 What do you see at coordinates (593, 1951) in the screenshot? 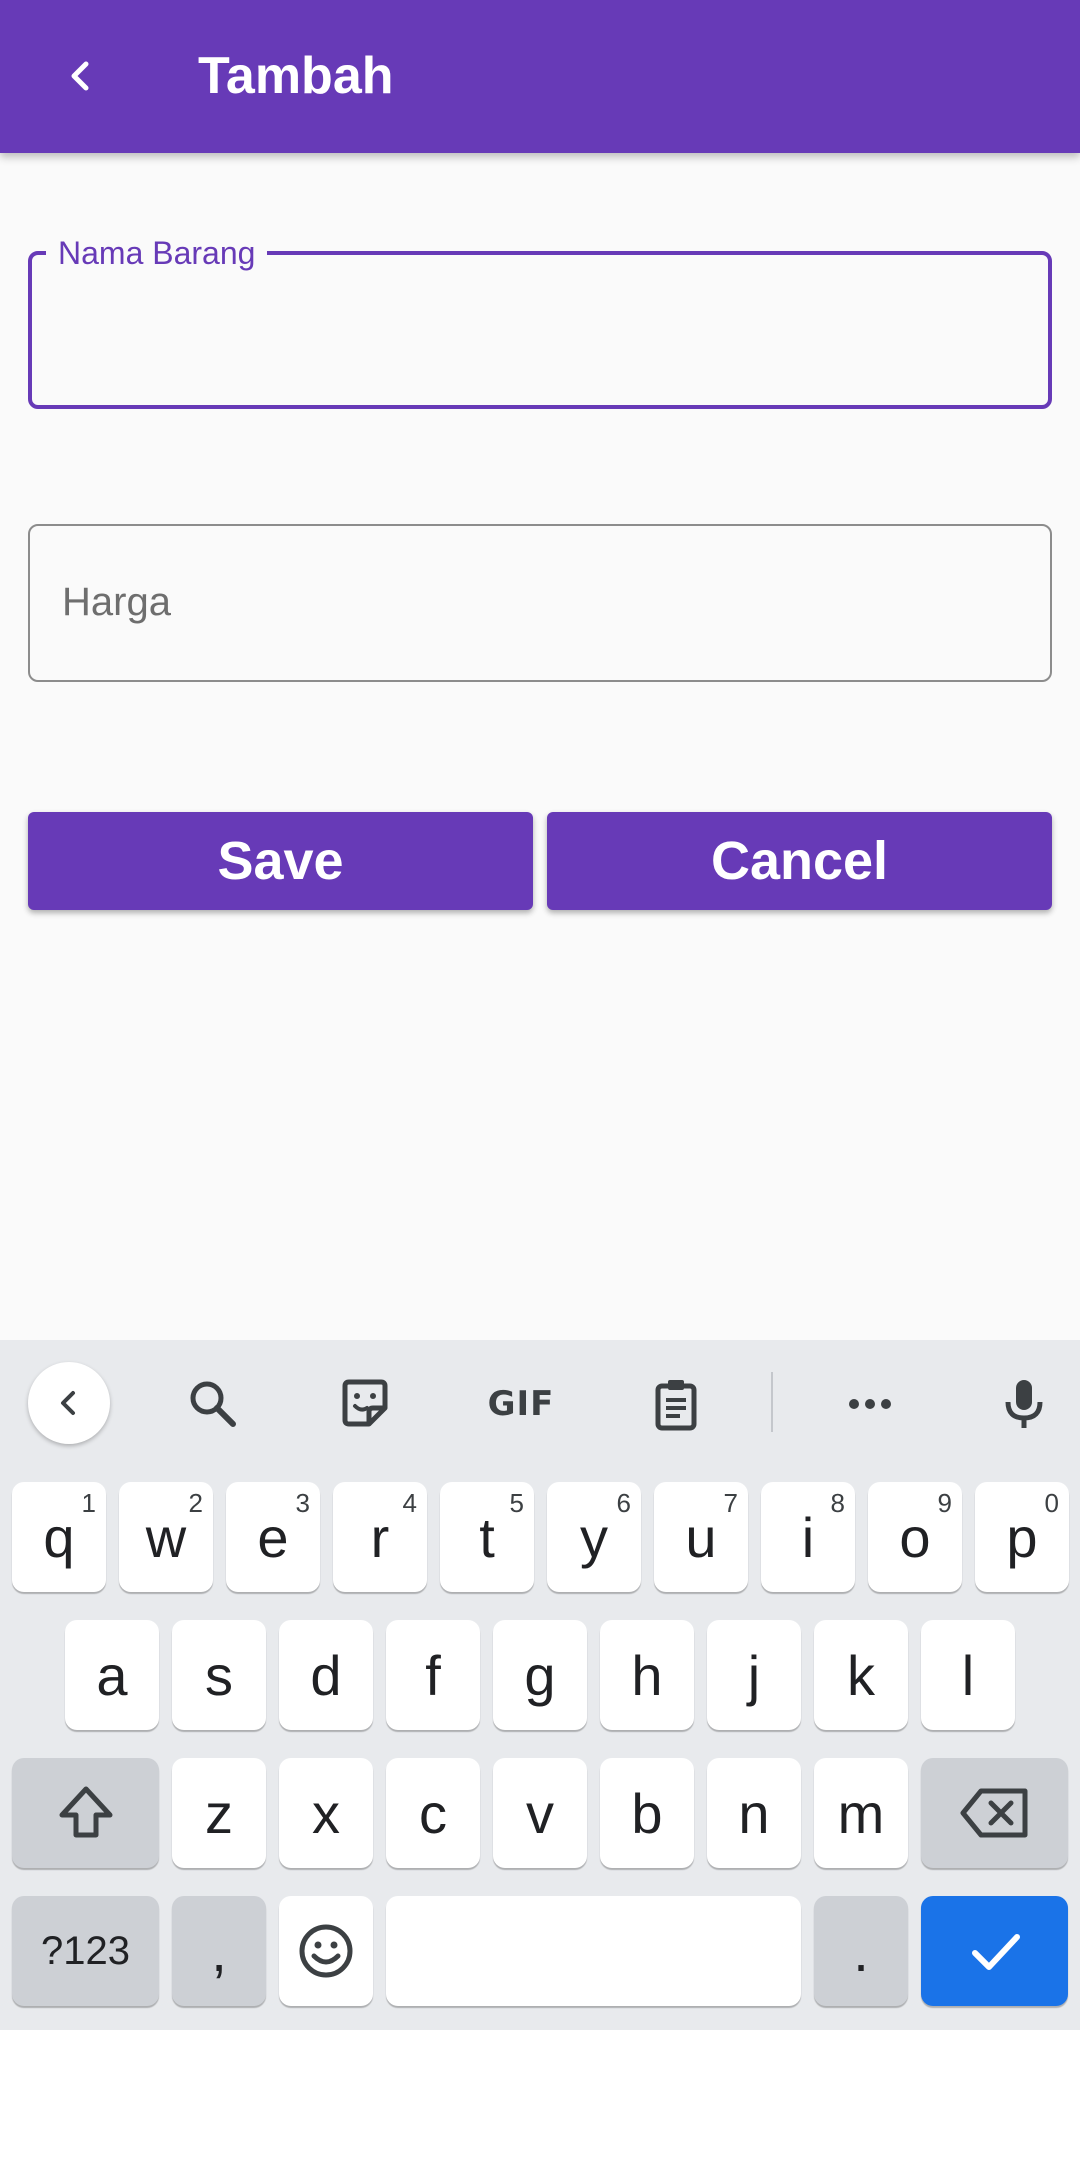
I see `space-key` at bounding box center [593, 1951].